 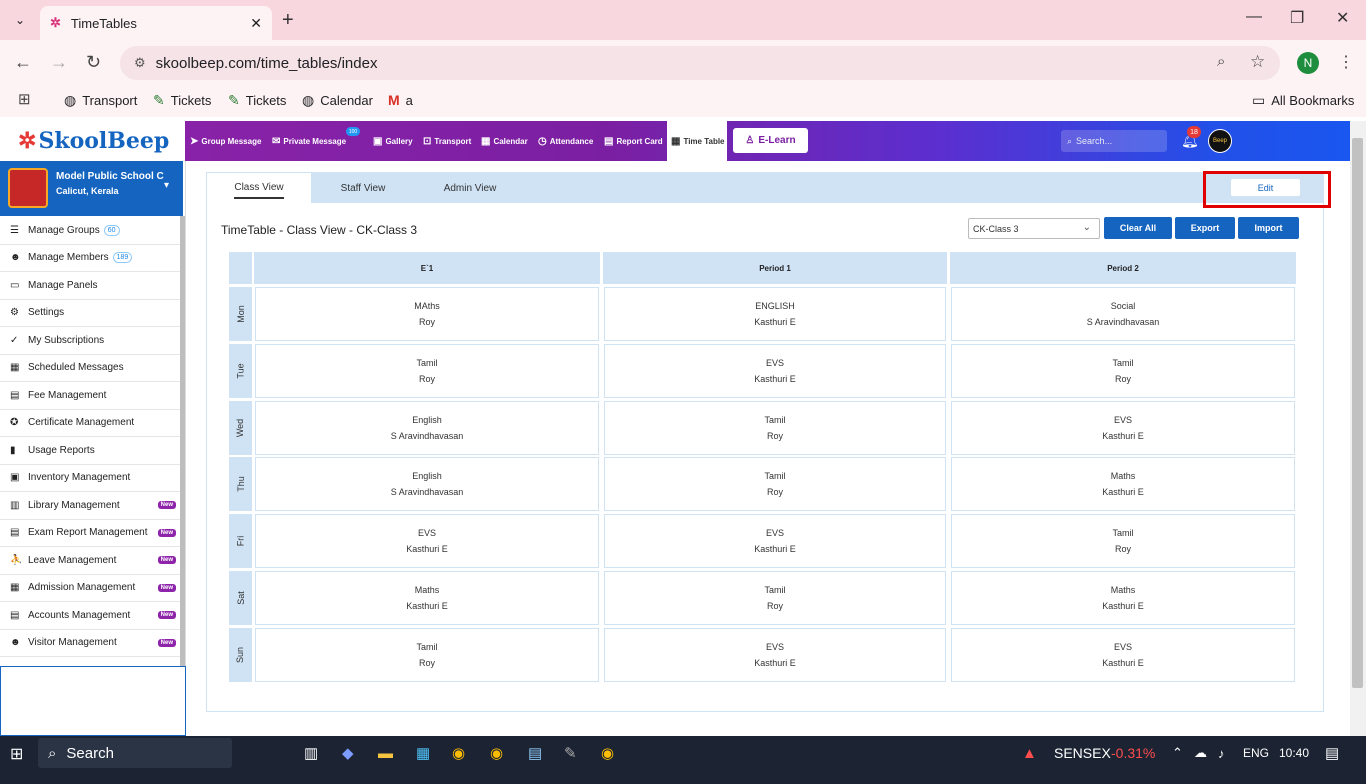 I want to click on back-icon: ←, so click(x=23, y=62).